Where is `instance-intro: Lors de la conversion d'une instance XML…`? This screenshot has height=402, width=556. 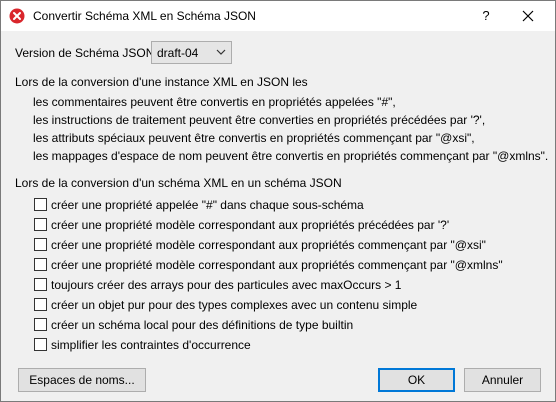 instance-intro: Lors de la conversion d'une instance XML… is located at coordinates (161, 82).